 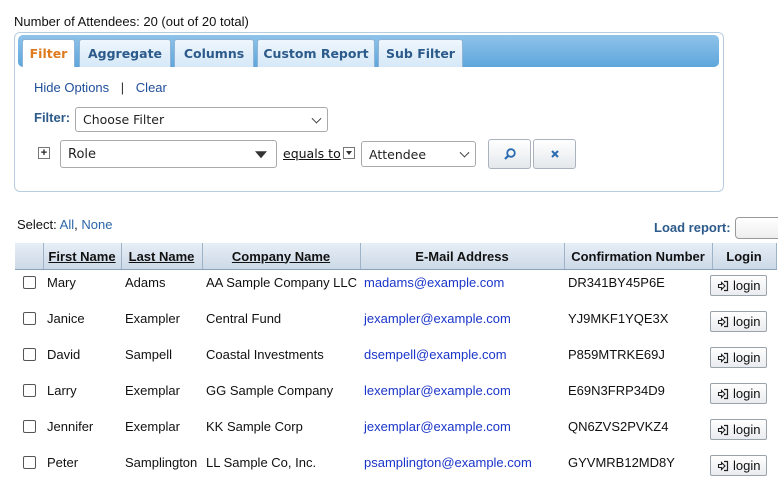 What do you see at coordinates (48, 53) in the screenshot?
I see `tab-filter: Filter` at bounding box center [48, 53].